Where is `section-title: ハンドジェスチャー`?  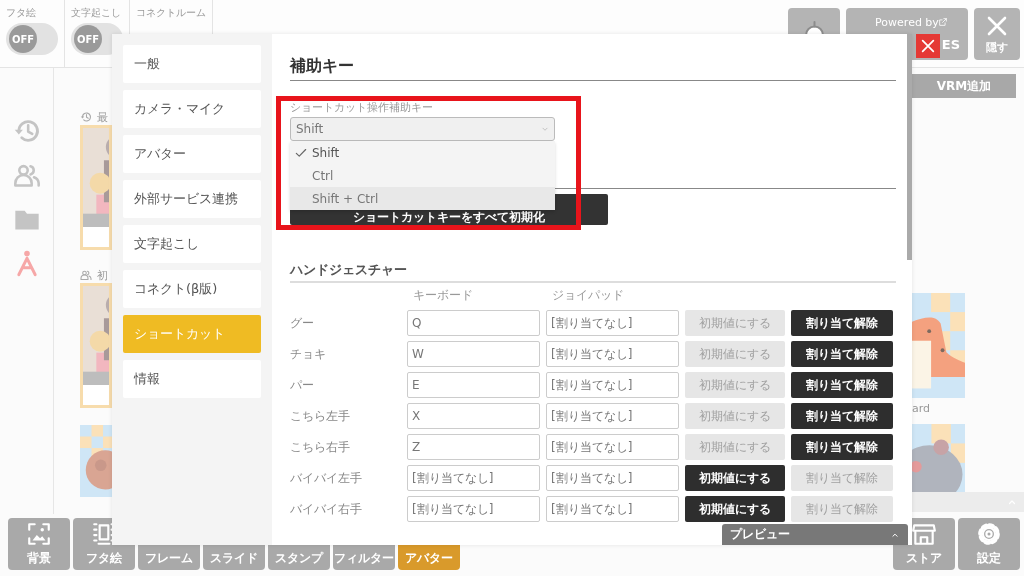 section-title: ハンドジェスチャー is located at coordinates (593, 272).